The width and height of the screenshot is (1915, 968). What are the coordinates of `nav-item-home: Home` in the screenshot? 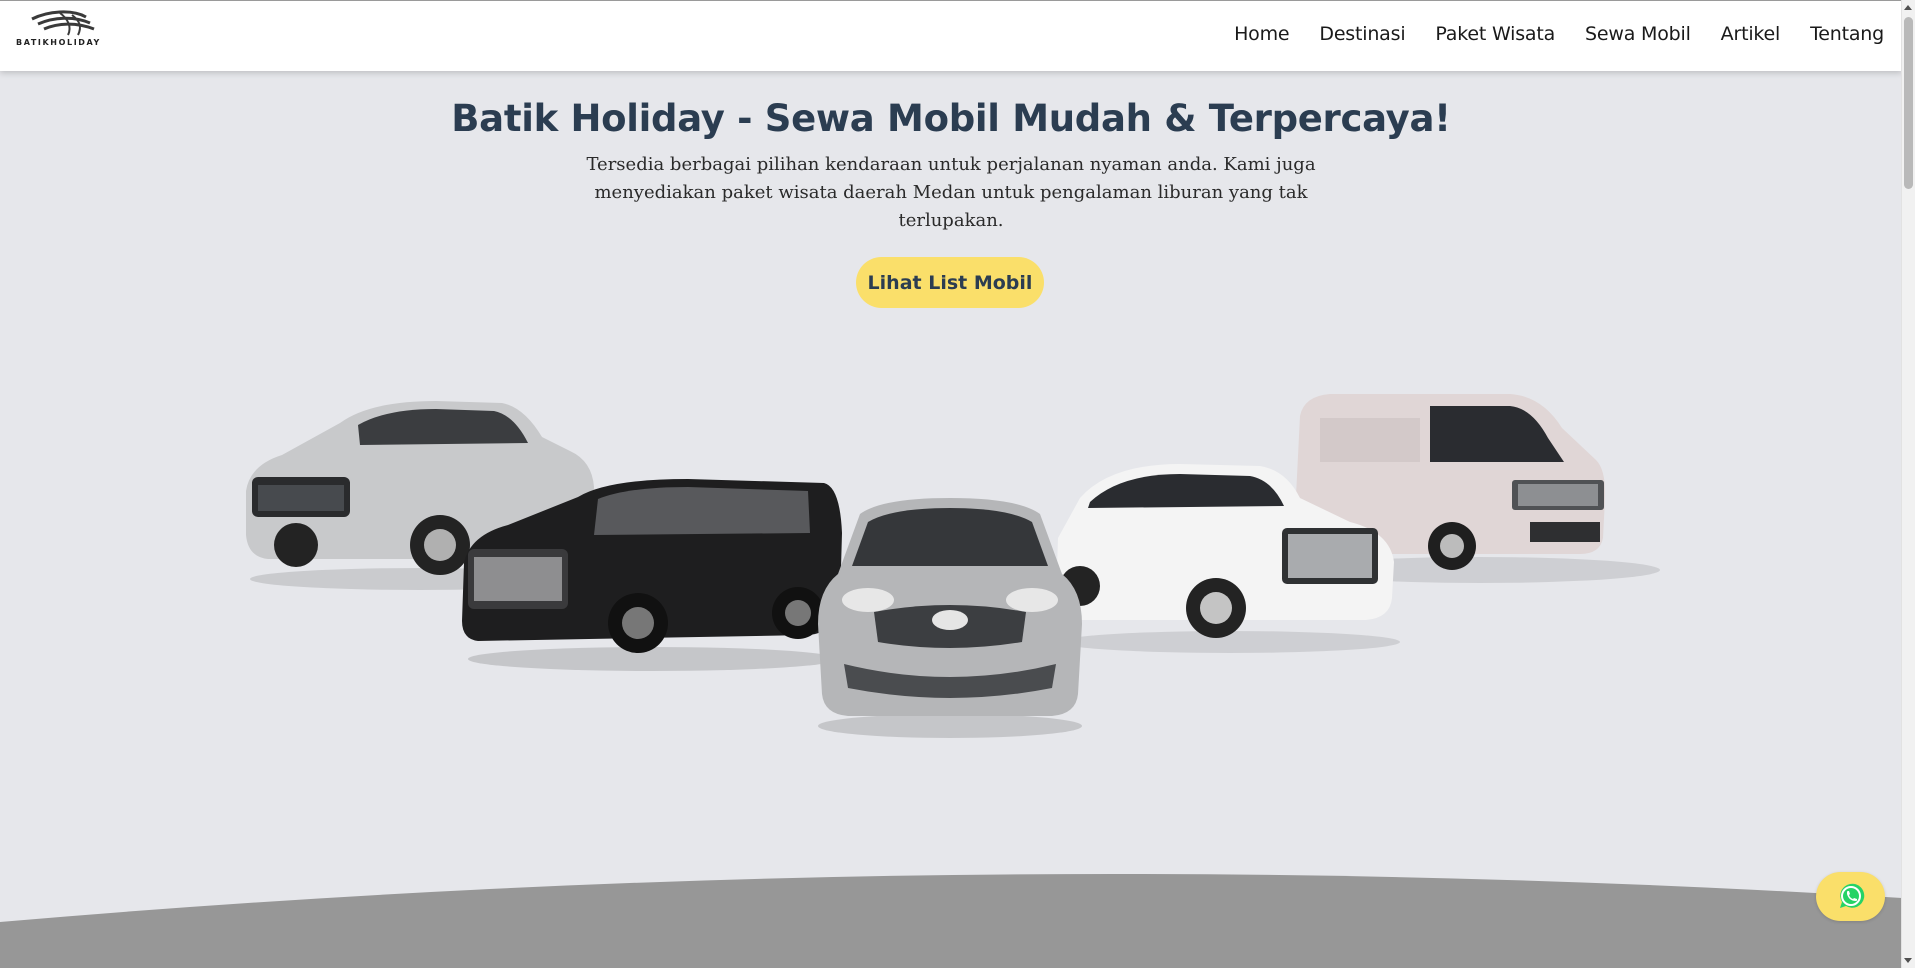 It's located at (1262, 34).